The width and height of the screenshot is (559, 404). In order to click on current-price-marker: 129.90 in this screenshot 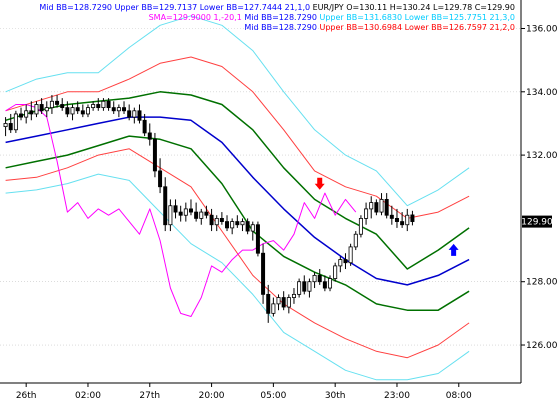, I will do `click(537, 221)`.